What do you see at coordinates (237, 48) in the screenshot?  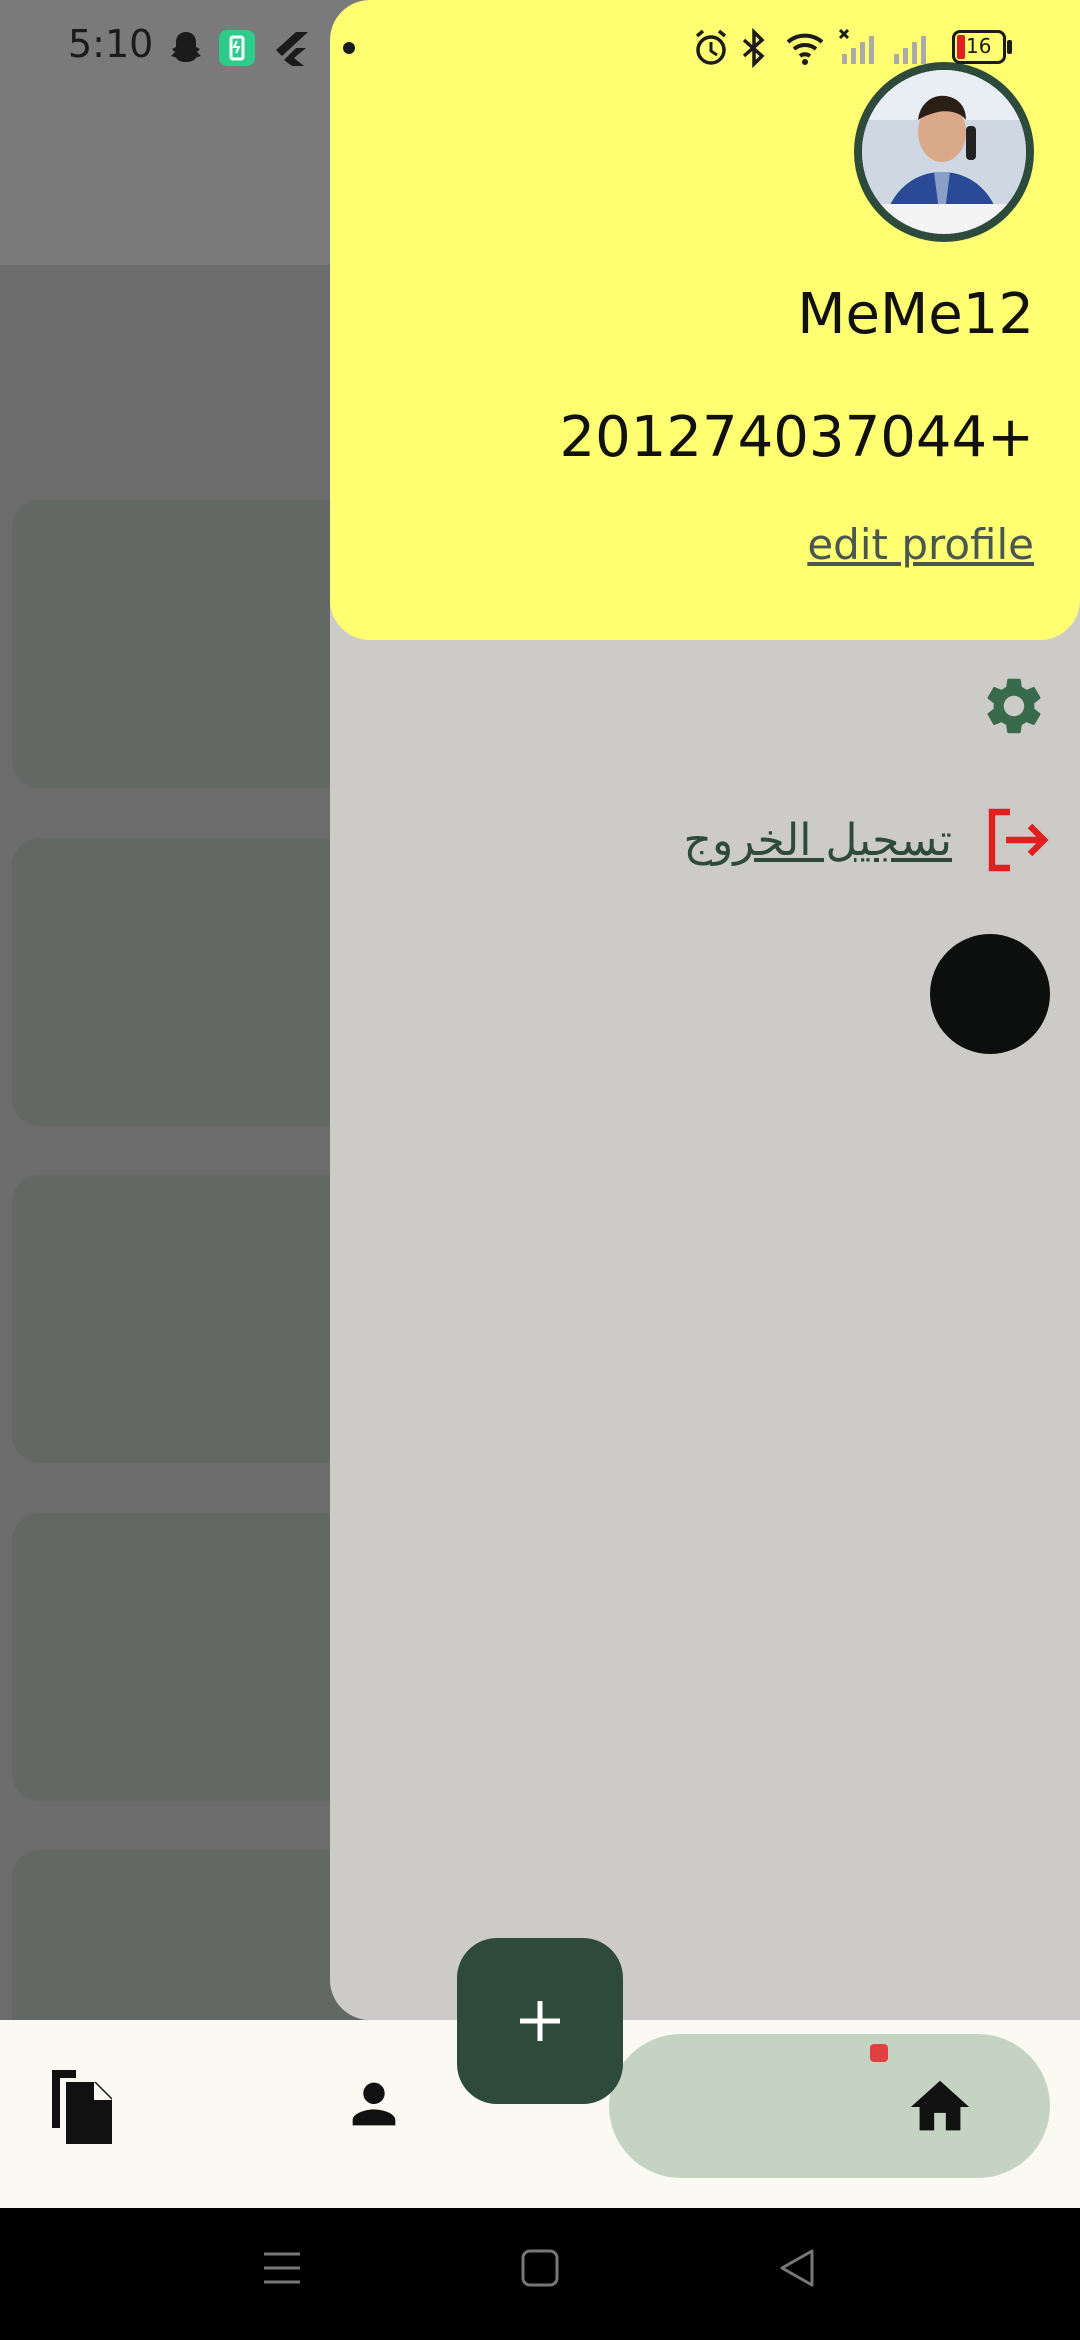 I see `battery-saver-icon` at bounding box center [237, 48].